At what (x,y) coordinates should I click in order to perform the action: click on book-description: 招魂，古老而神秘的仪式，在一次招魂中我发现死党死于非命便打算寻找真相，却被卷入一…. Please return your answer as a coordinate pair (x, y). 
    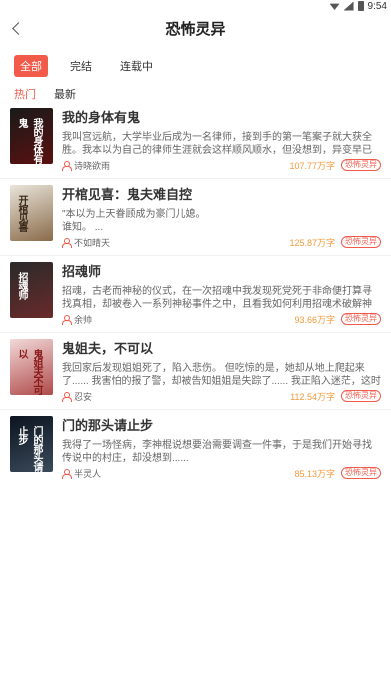
    Looking at the image, I should click on (217, 298).